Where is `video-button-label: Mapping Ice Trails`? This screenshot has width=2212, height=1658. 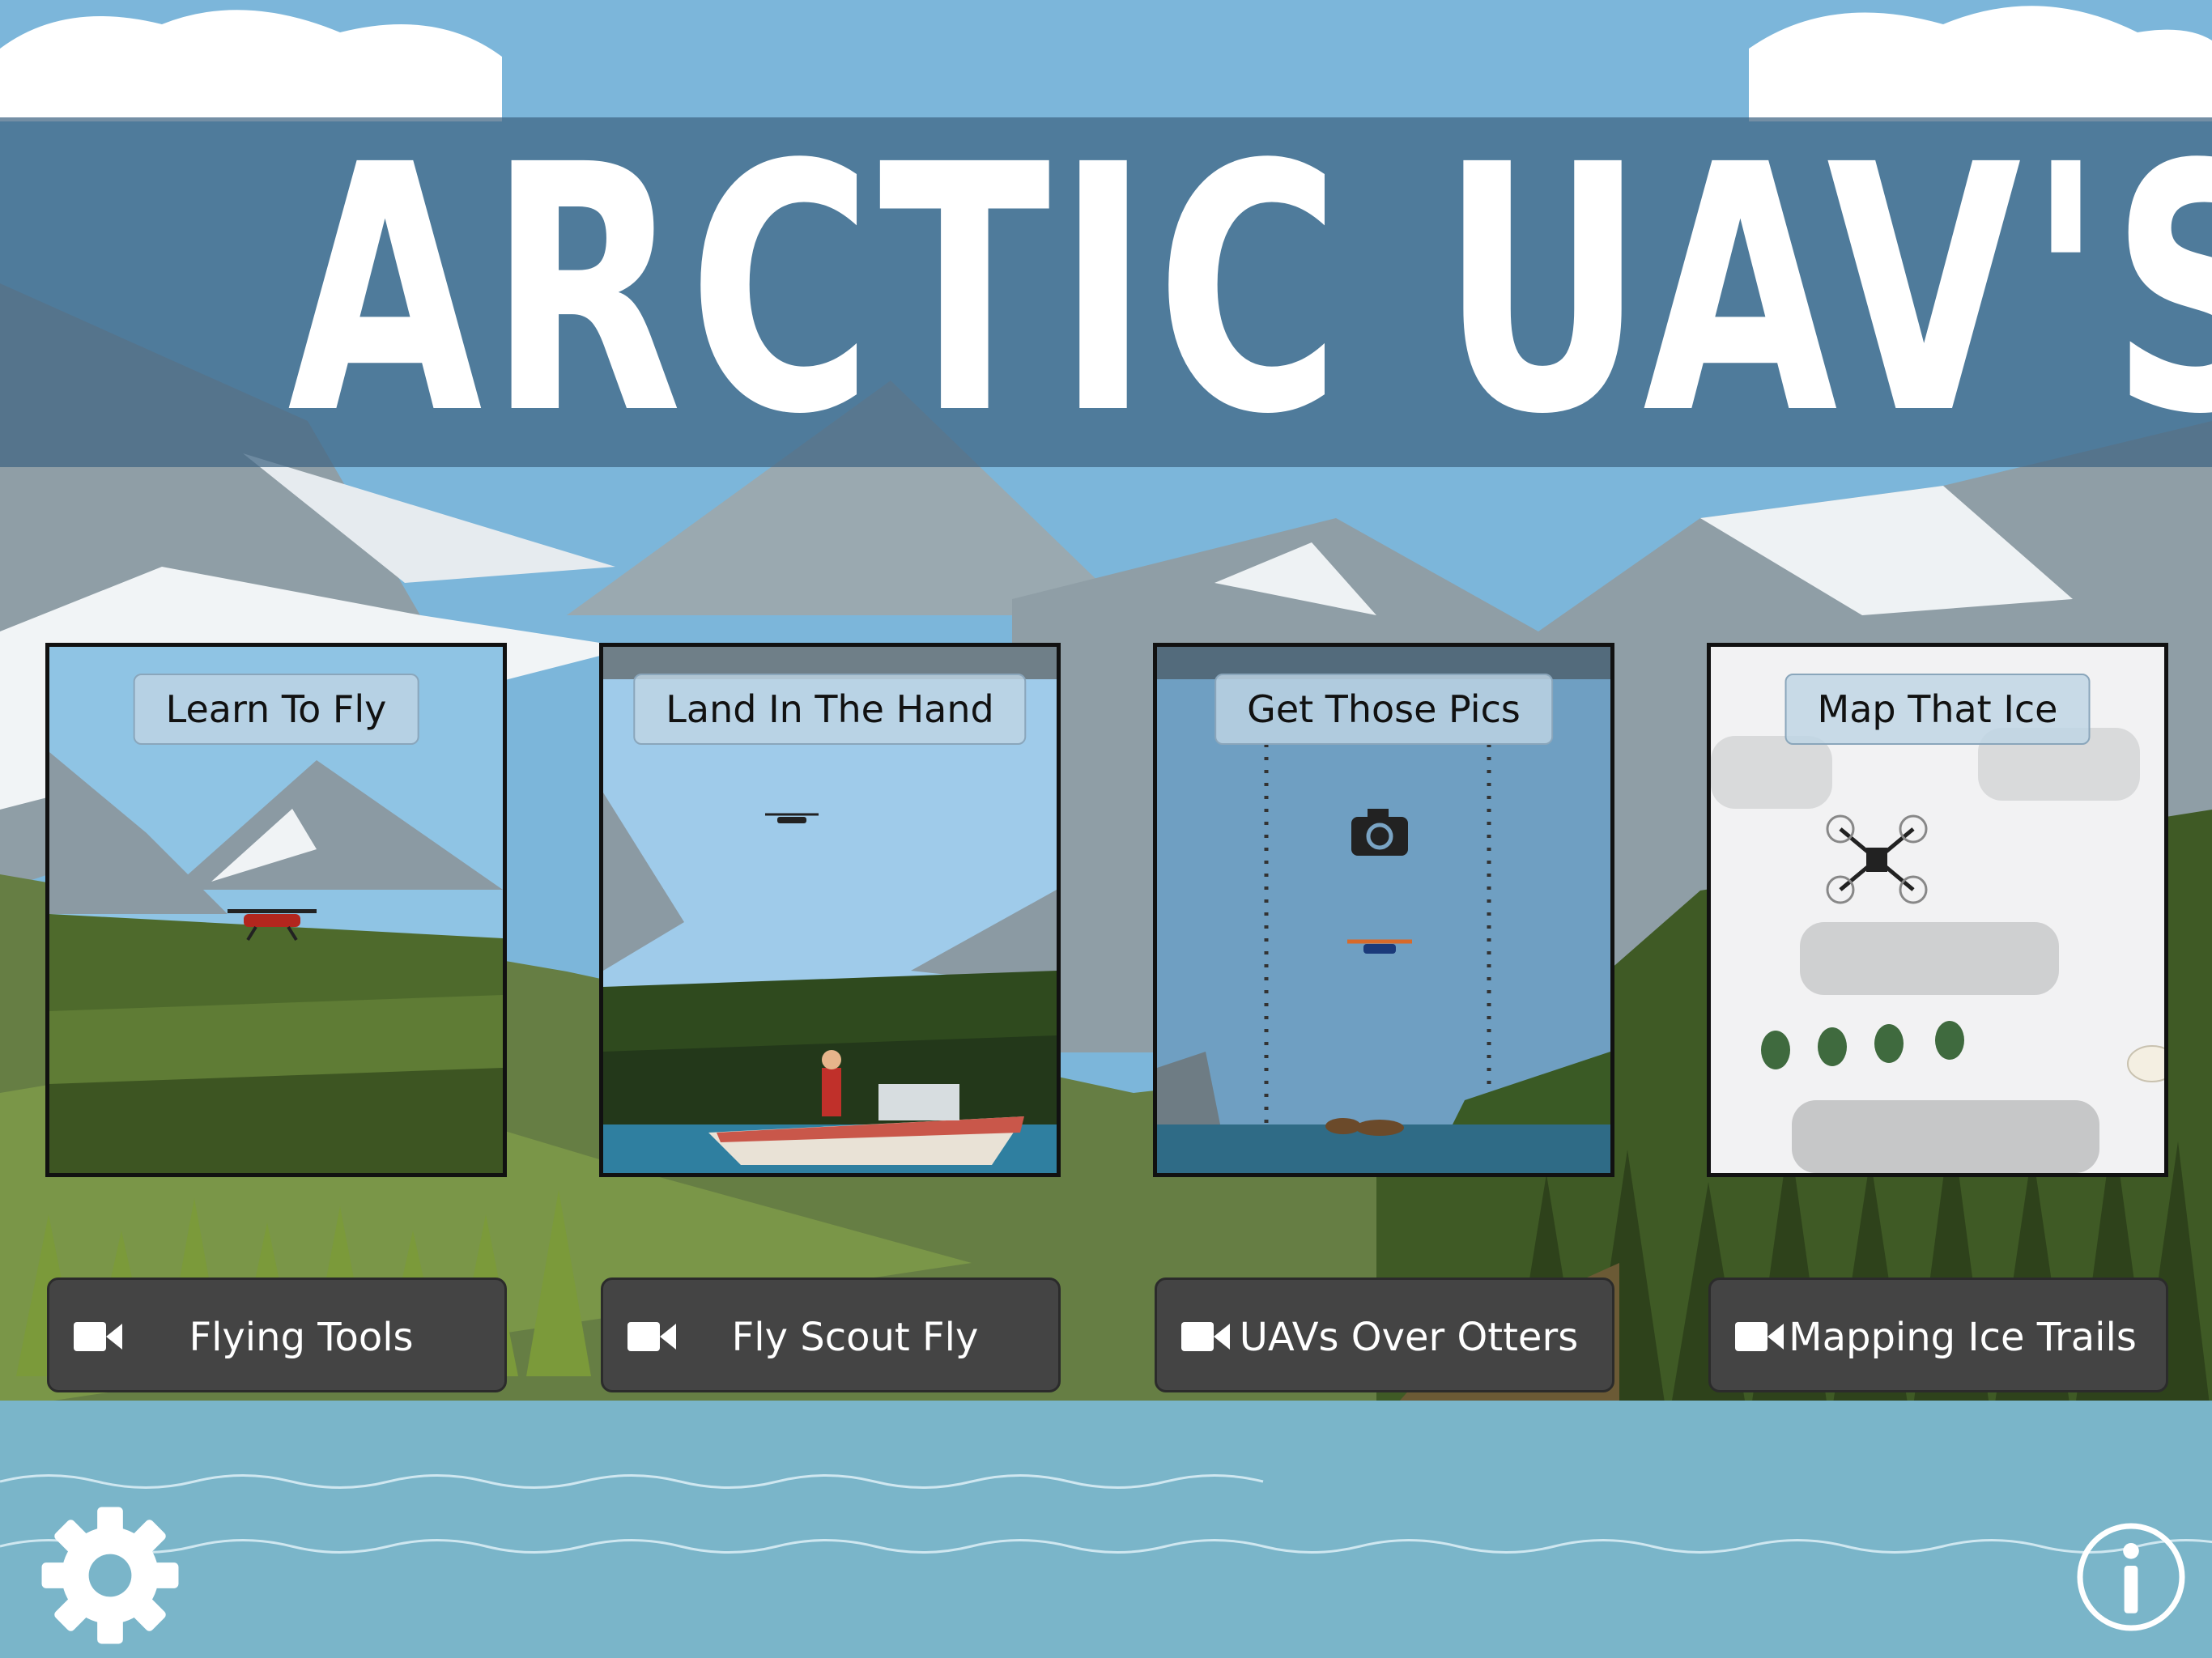
video-button-label: Mapping Ice Trails is located at coordinates (1963, 1337).